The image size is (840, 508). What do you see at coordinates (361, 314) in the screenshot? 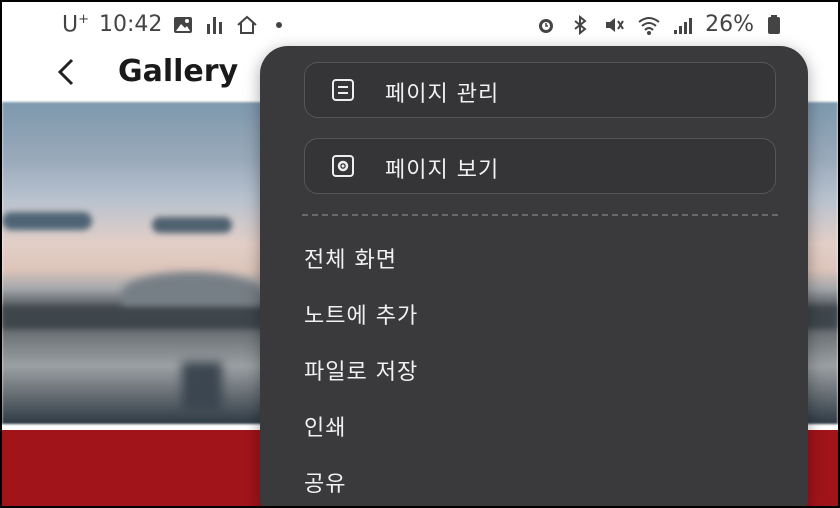
I see `menu-item-add-to-note: 노트에 추가` at bounding box center [361, 314].